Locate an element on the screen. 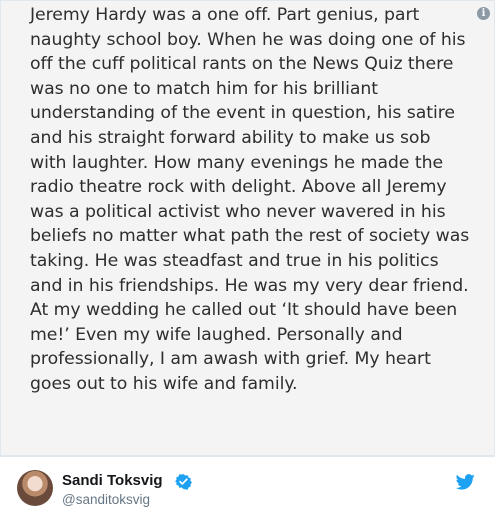  info-icon: i is located at coordinates (483, 13).